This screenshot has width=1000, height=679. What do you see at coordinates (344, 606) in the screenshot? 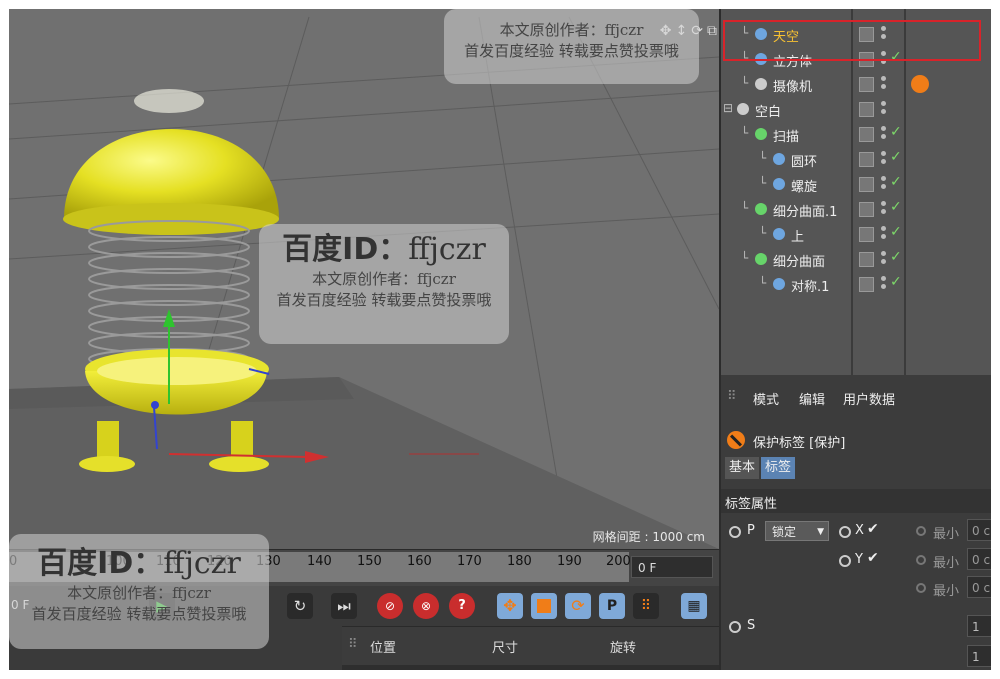
I see `goto-end-button: ⏭` at bounding box center [344, 606].